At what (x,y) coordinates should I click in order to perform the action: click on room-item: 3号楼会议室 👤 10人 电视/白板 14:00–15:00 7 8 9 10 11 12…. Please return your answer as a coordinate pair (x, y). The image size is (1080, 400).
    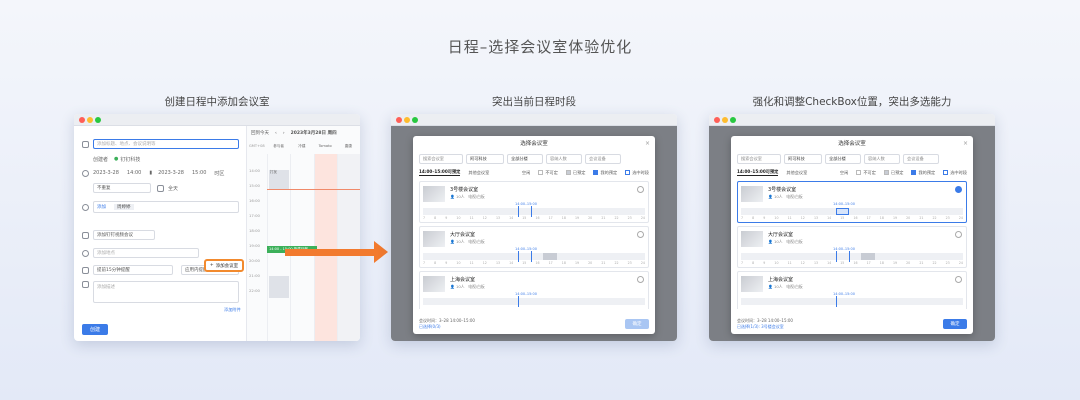
    Looking at the image, I should click on (534, 202).